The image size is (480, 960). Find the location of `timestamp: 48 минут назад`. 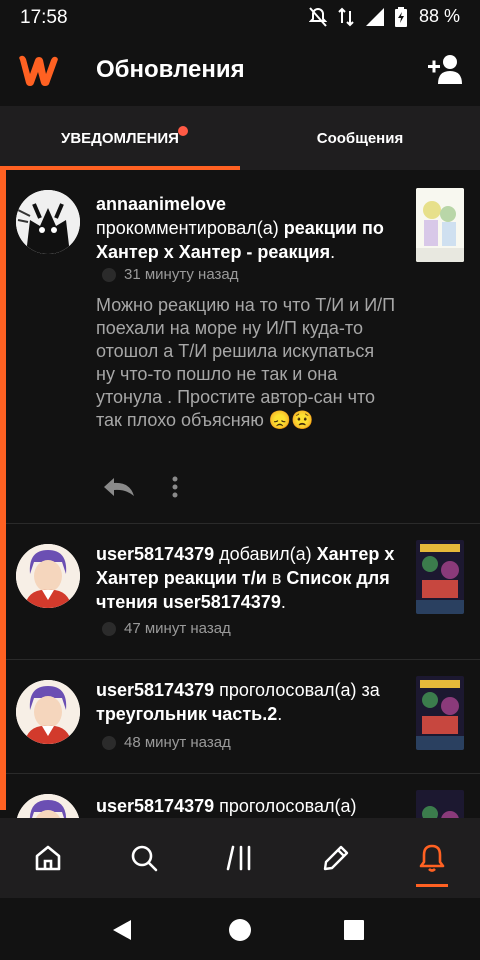

timestamp: 48 минут назад is located at coordinates (177, 742).